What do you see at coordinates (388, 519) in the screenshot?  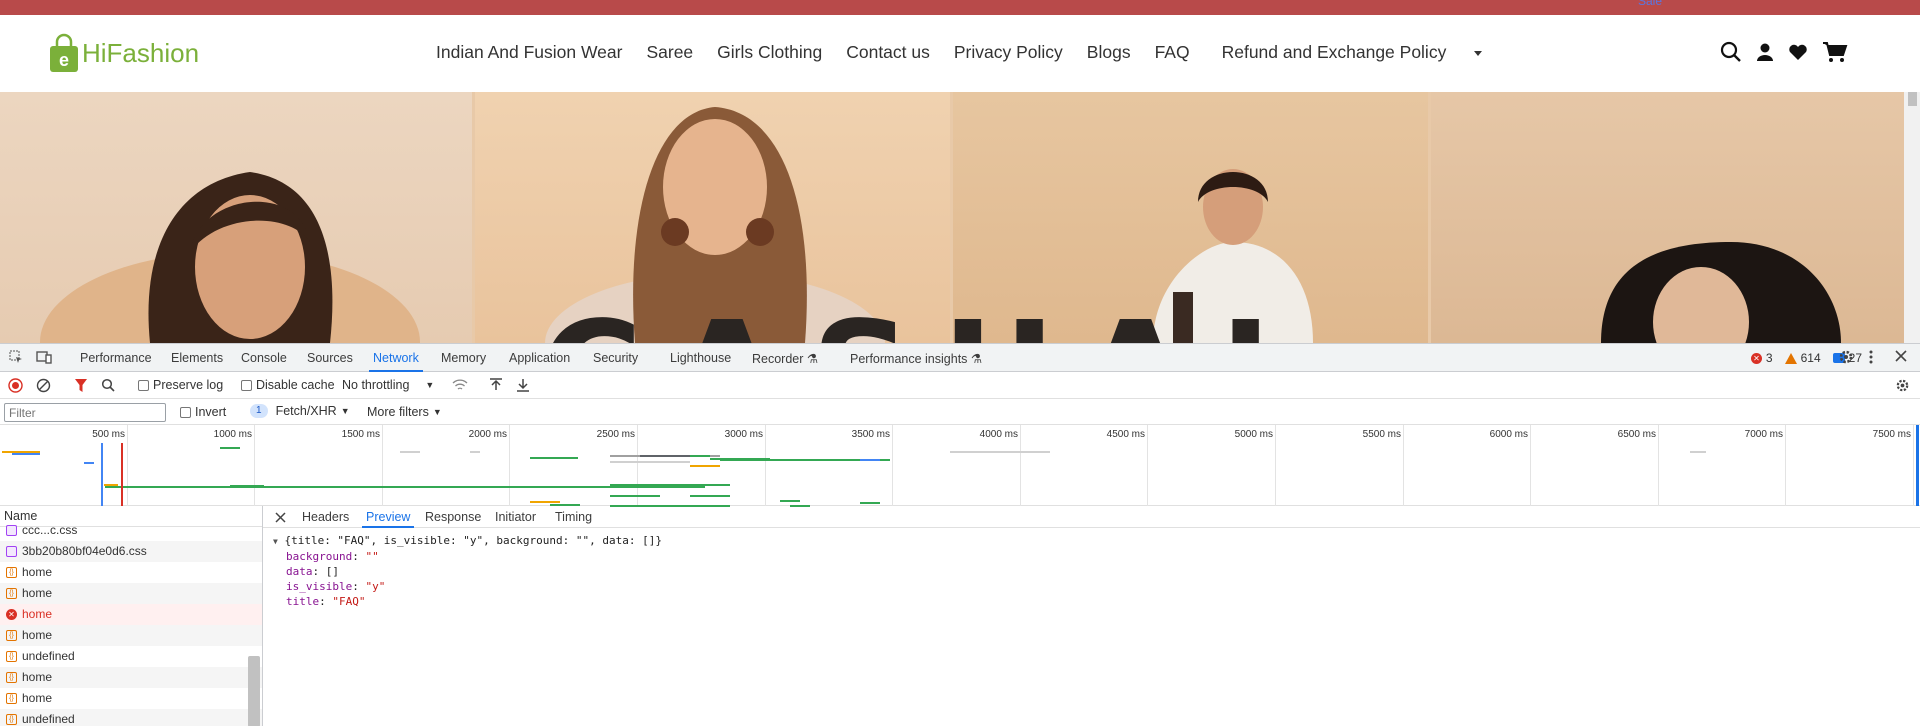 I see `tab-preview: Preview` at bounding box center [388, 519].